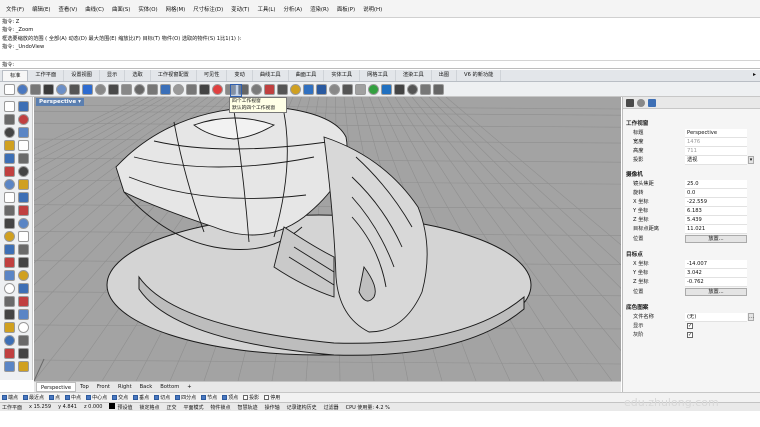 This screenshot has height=427, width=760. Describe the element at coordinates (221, 407) in the screenshot. I see `status-item: 物件锁点` at that location.